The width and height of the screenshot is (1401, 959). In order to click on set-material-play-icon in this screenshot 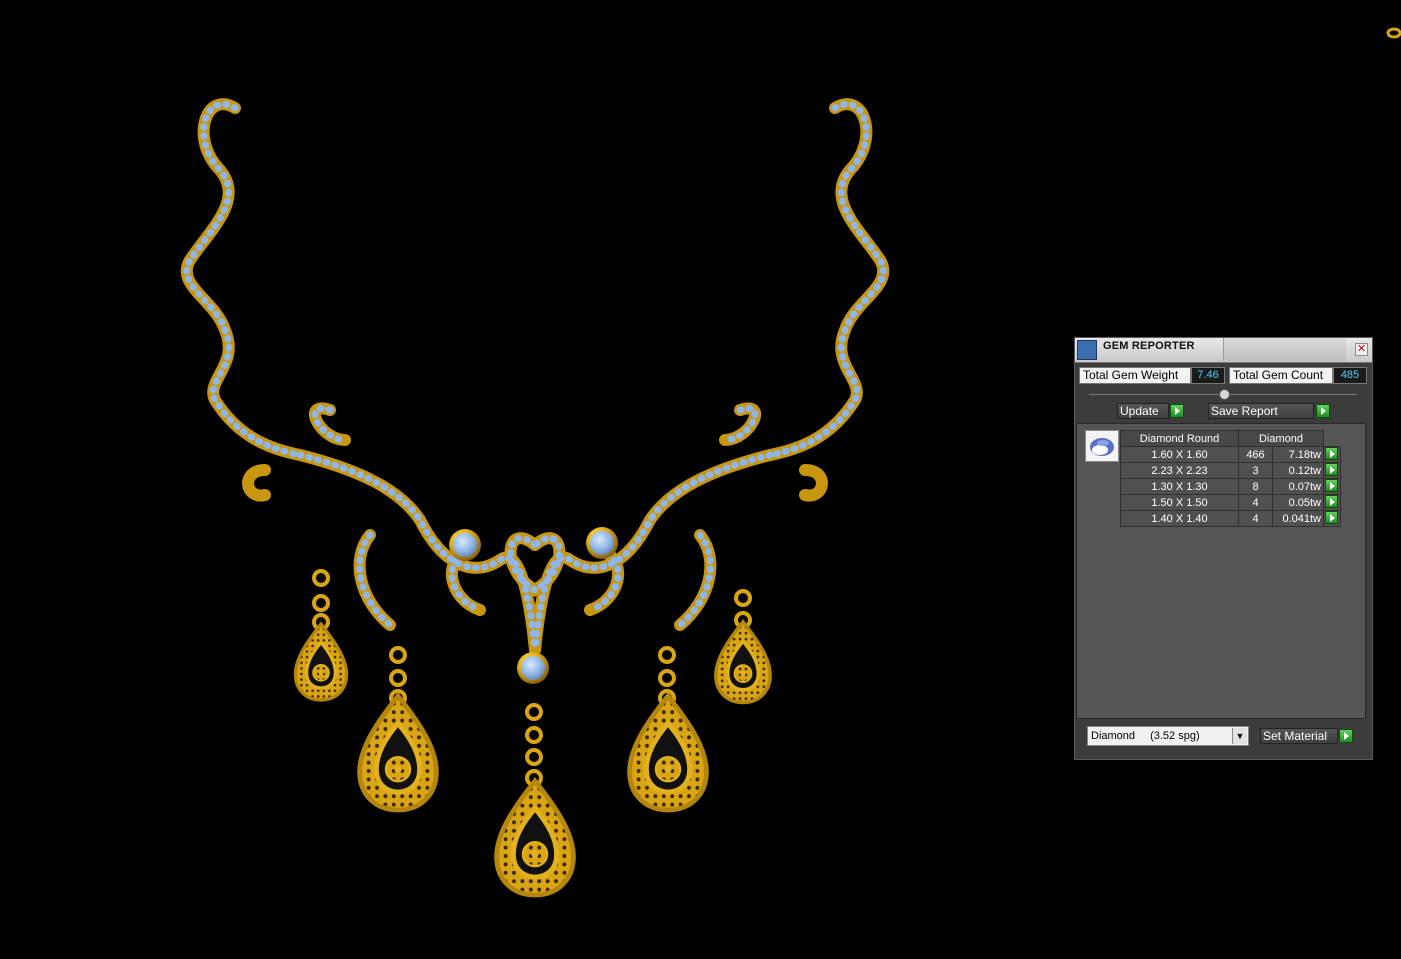, I will do `click(1346, 736)`.